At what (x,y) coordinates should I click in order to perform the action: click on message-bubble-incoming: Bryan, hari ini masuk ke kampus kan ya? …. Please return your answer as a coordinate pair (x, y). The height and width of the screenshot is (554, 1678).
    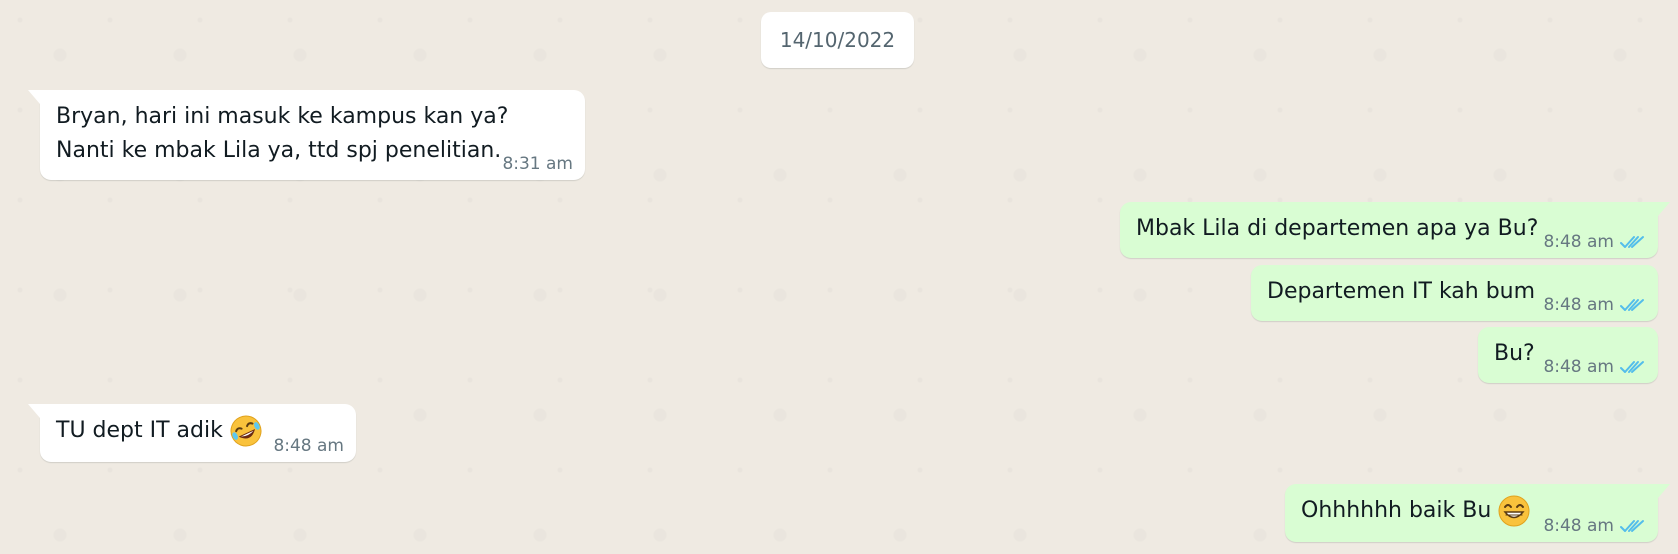
    Looking at the image, I should click on (306, 135).